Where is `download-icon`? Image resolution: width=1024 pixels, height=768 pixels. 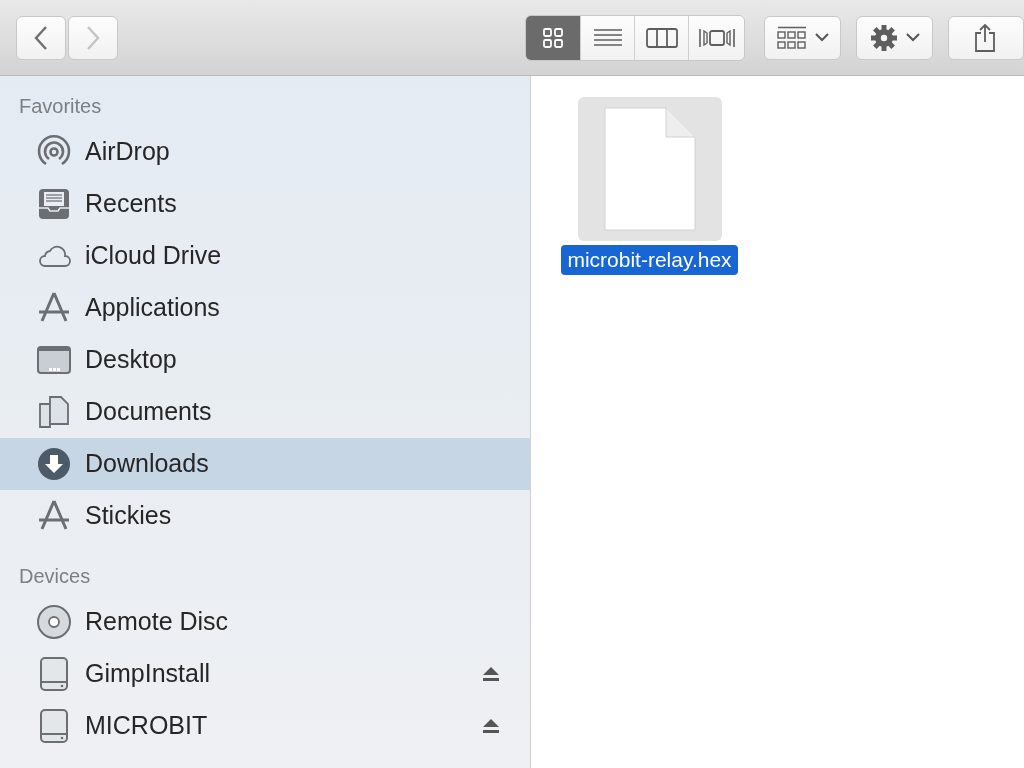
download-icon is located at coordinates (54, 464).